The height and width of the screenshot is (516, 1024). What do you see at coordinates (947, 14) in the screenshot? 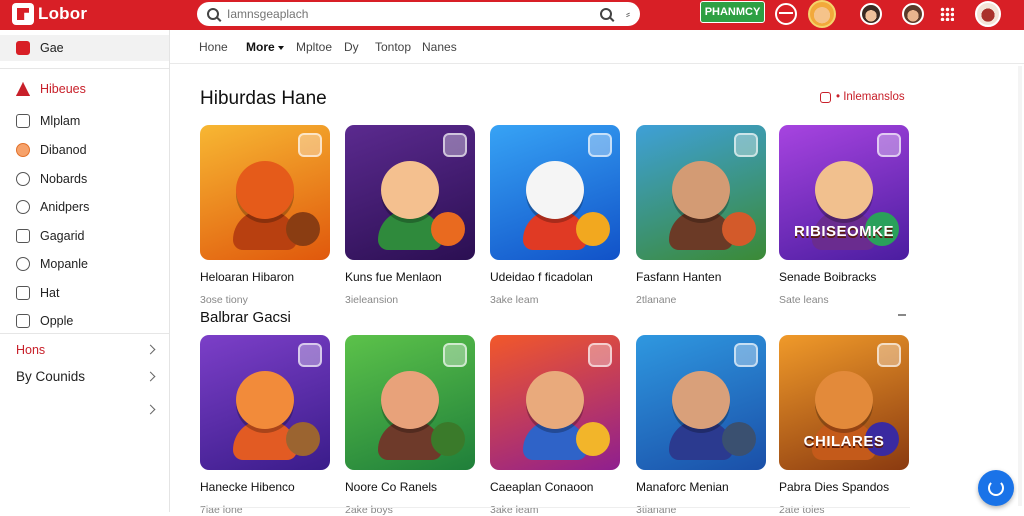
I see `apps-grid-icon` at bounding box center [947, 14].